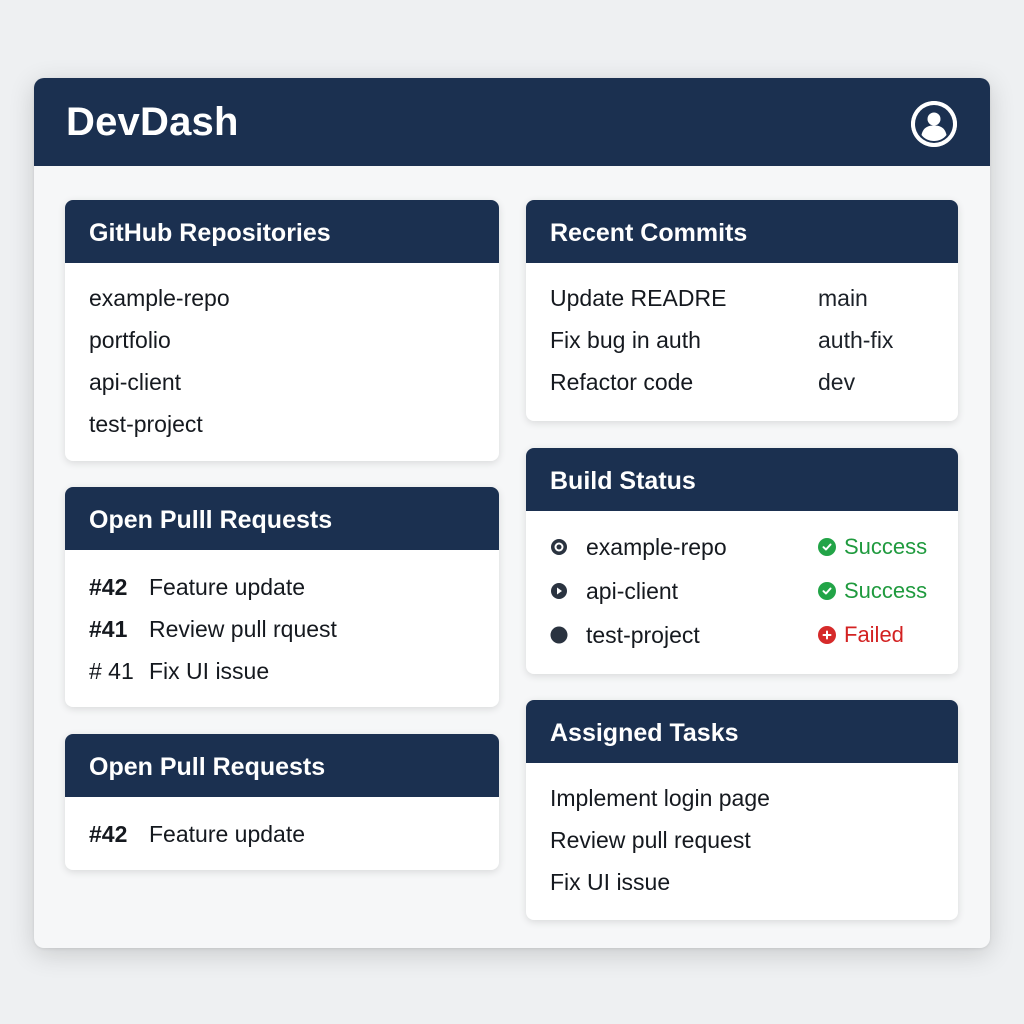 This screenshot has width=1024, height=1024. I want to click on repositories-card-title: GitHub Repositories, so click(282, 231).